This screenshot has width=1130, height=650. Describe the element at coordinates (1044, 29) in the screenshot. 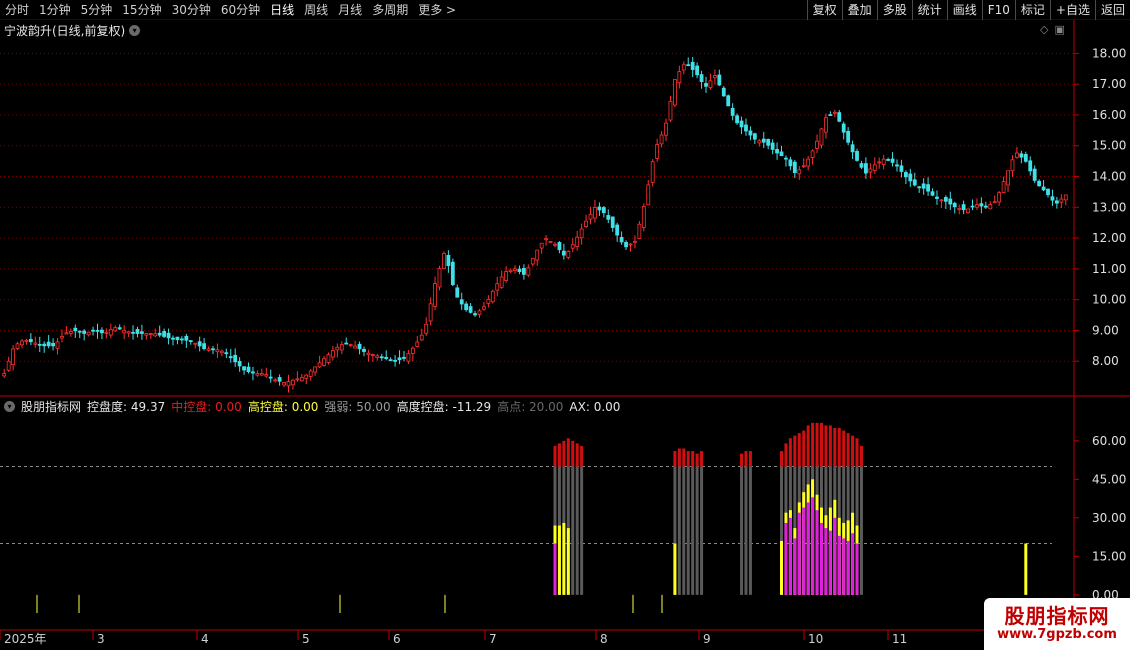

I see `diamond-icon: ◇` at that location.